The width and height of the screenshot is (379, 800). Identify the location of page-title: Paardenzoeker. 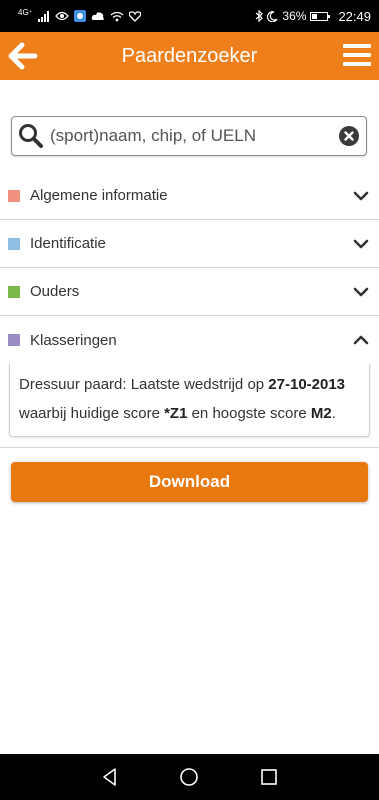
(189, 55).